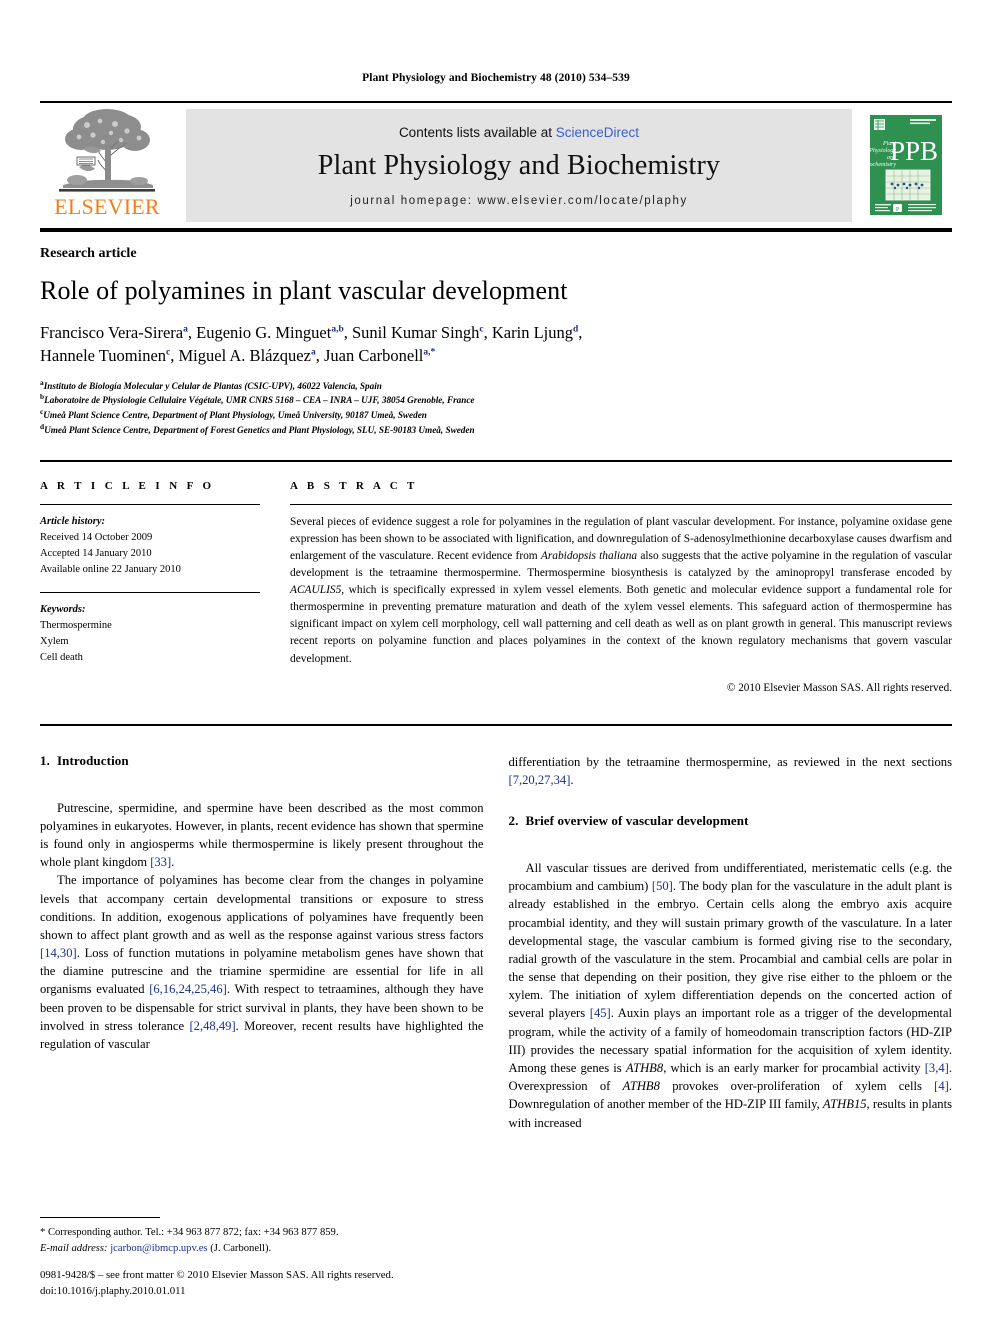 The height and width of the screenshot is (1323, 992). I want to click on elsevier-logo: ELSEVIER, so click(107, 165).